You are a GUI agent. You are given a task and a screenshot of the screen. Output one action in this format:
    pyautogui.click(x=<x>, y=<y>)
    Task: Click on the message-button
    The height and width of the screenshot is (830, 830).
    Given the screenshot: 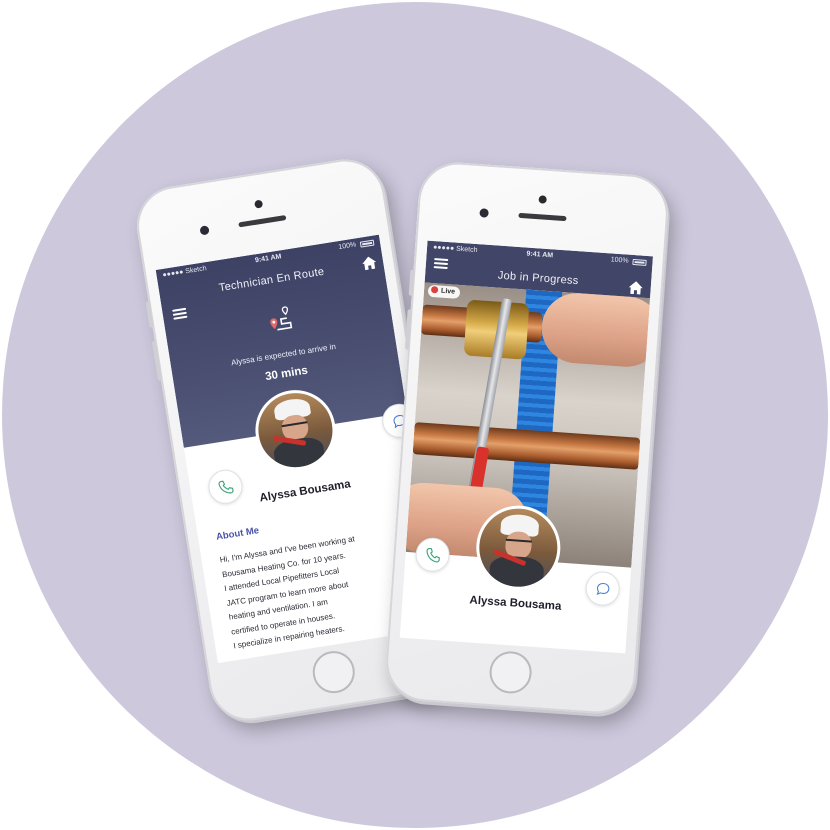 What is the action you would take?
    pyautogui.click(x=602, y=588)
    